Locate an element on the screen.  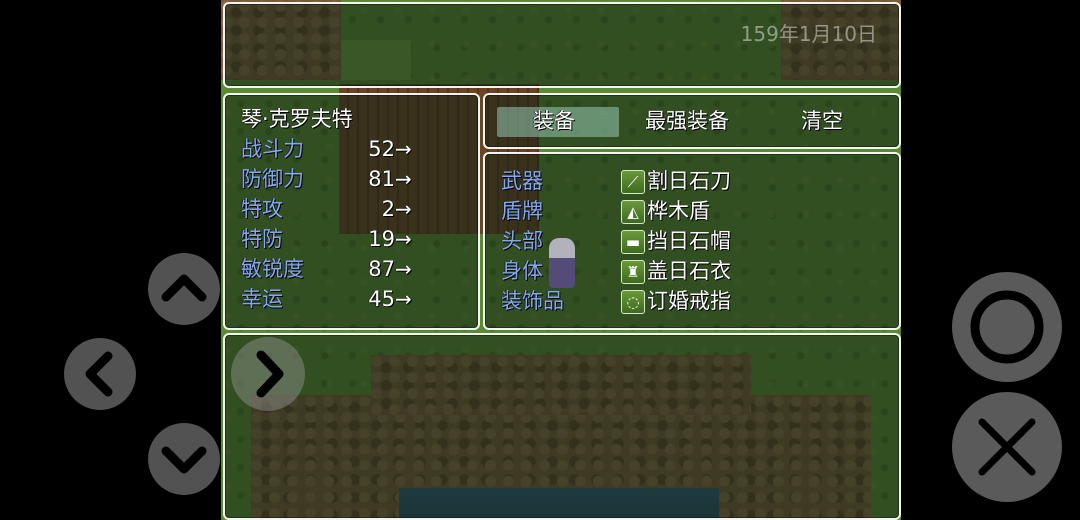
stat-label: 特防 is located at coordinates (262, 239).